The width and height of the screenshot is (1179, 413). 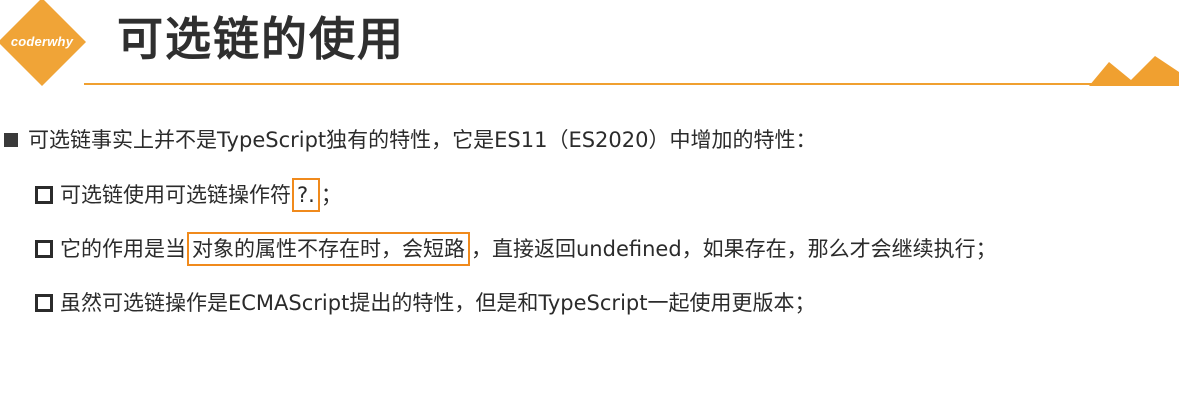 What do you see at coordinates (631, 84) in the screenshot?
I see `title-underline` at bounding box center [631, 84].